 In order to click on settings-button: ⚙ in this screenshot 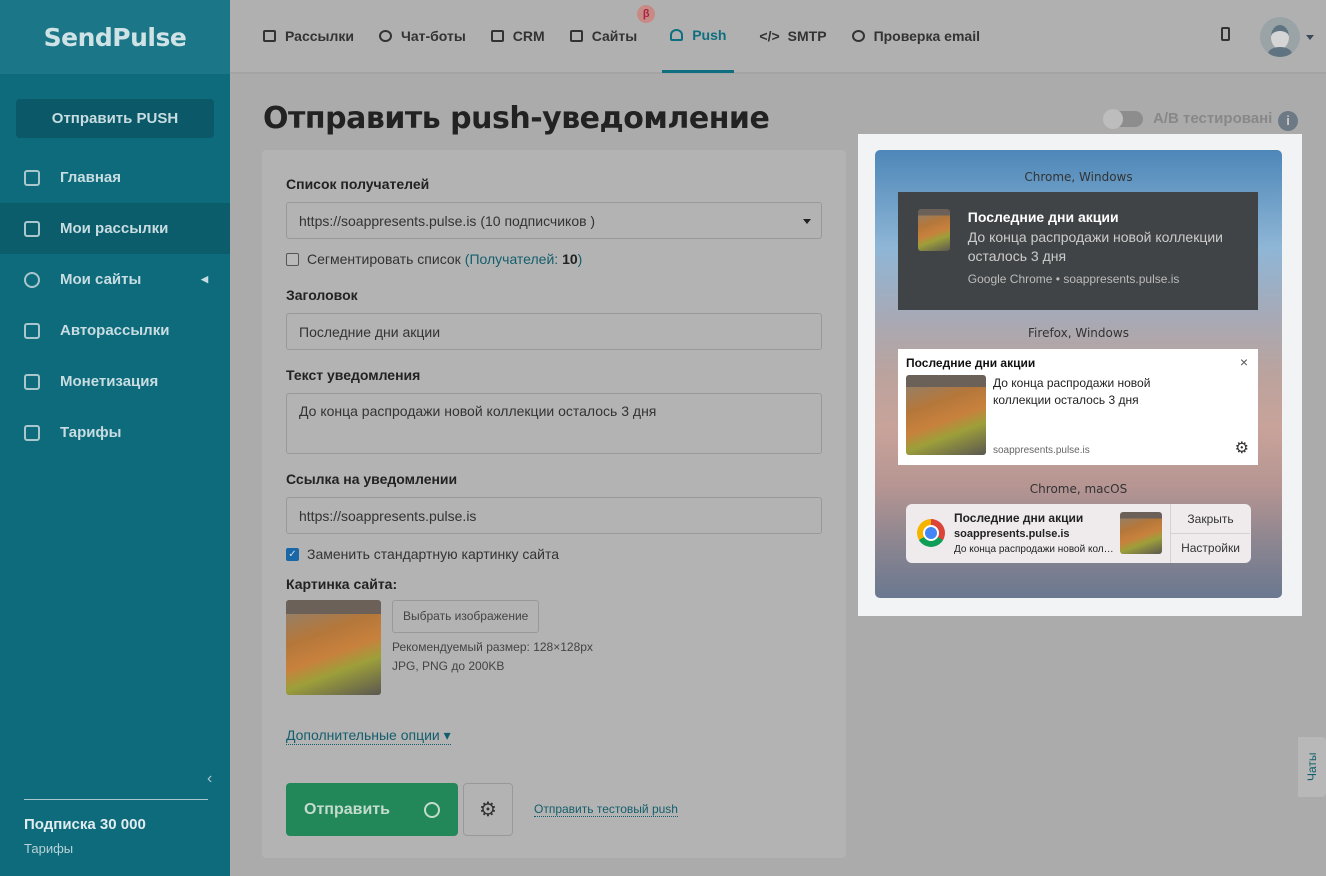, I will do `click(488, 809)`.